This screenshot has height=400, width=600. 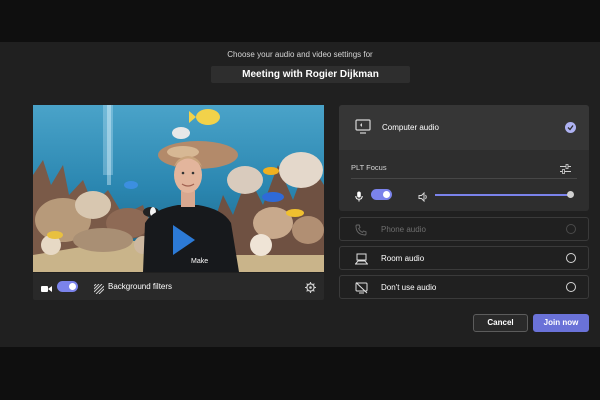 What do you see at coordinates (571, 258) in the screenshot?
I see `room-audio-radio` at bounding box center [571, 258].